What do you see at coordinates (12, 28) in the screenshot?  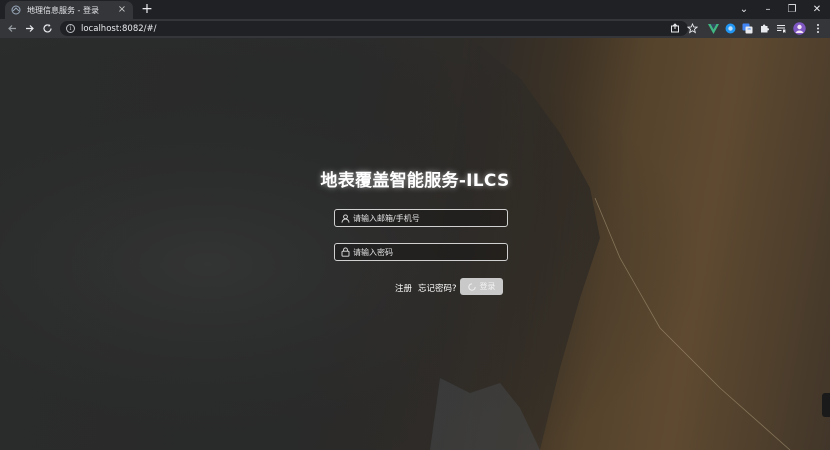 I see `back-icon` at bounding box center [12, 28].